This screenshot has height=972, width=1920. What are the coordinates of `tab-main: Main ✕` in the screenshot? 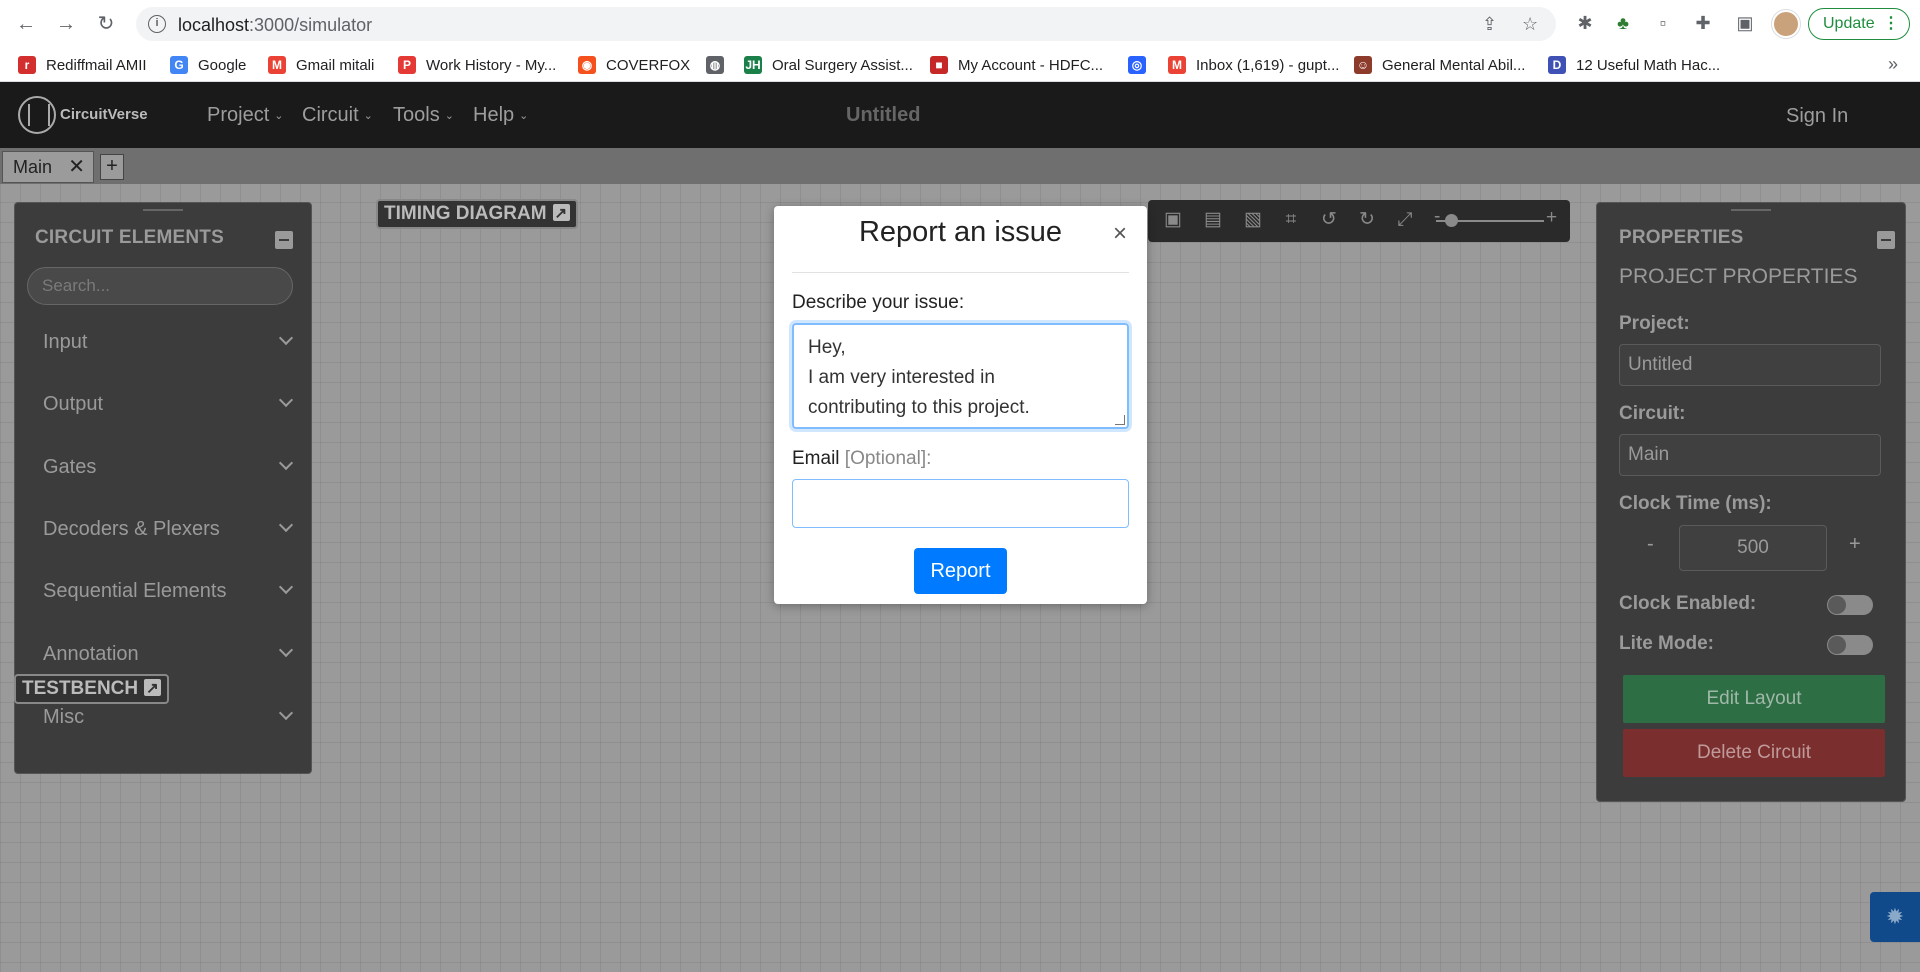 It's located at (48, 167).